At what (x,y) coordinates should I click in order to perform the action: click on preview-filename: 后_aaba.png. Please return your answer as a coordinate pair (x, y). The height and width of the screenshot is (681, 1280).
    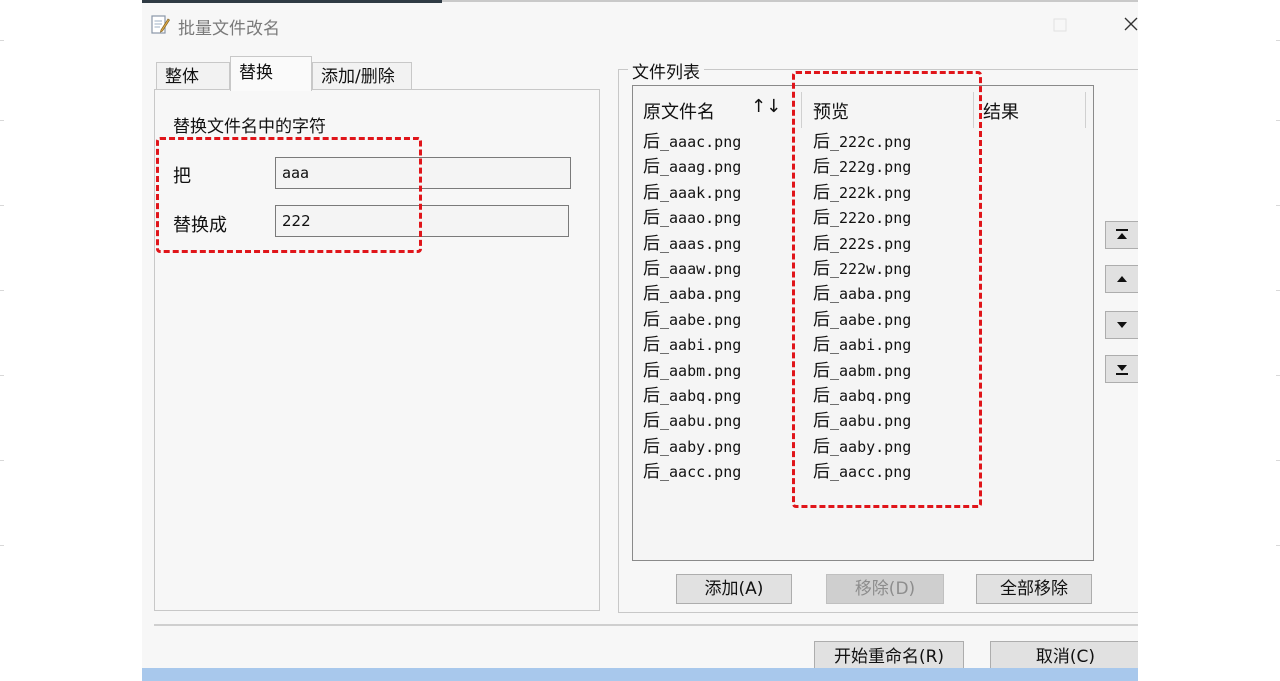
    Looking at the image, I should click on (862, 294).